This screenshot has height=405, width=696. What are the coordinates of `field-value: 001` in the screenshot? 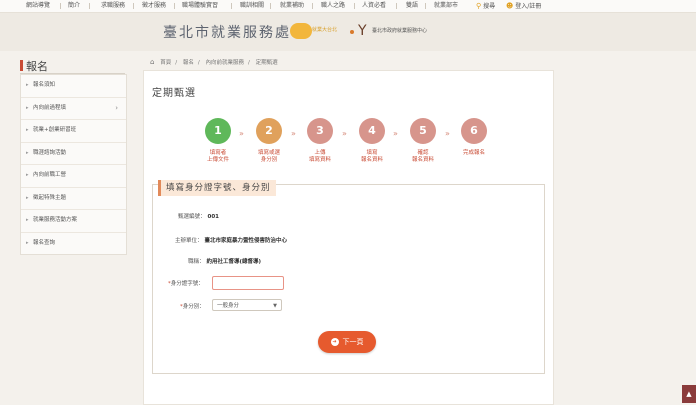 It's located at (213, 217).